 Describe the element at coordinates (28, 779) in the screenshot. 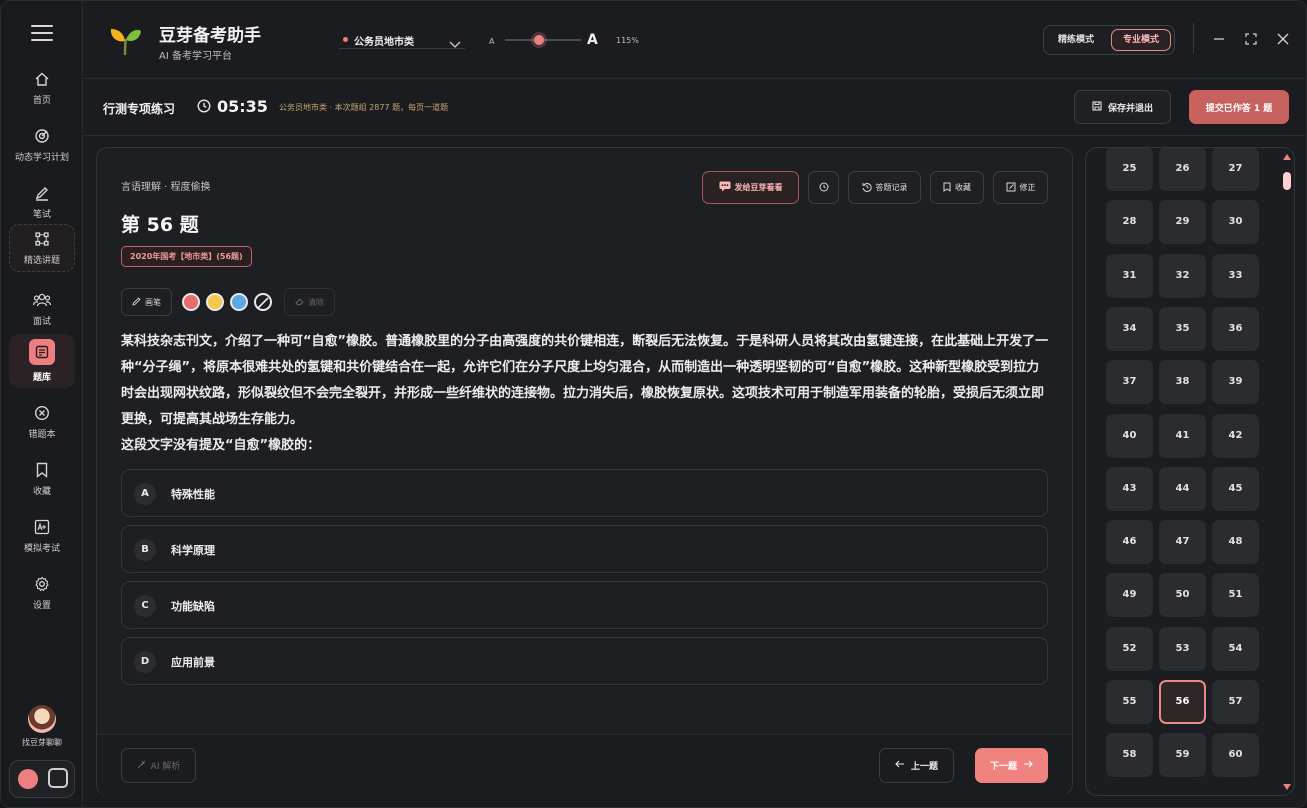

I see `theme-dot-button` at that location.